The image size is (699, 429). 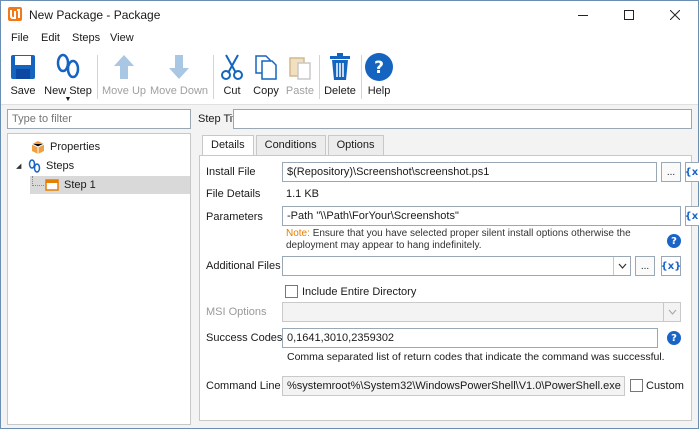 I want to click on filter-input, so click(x=99, y=119).